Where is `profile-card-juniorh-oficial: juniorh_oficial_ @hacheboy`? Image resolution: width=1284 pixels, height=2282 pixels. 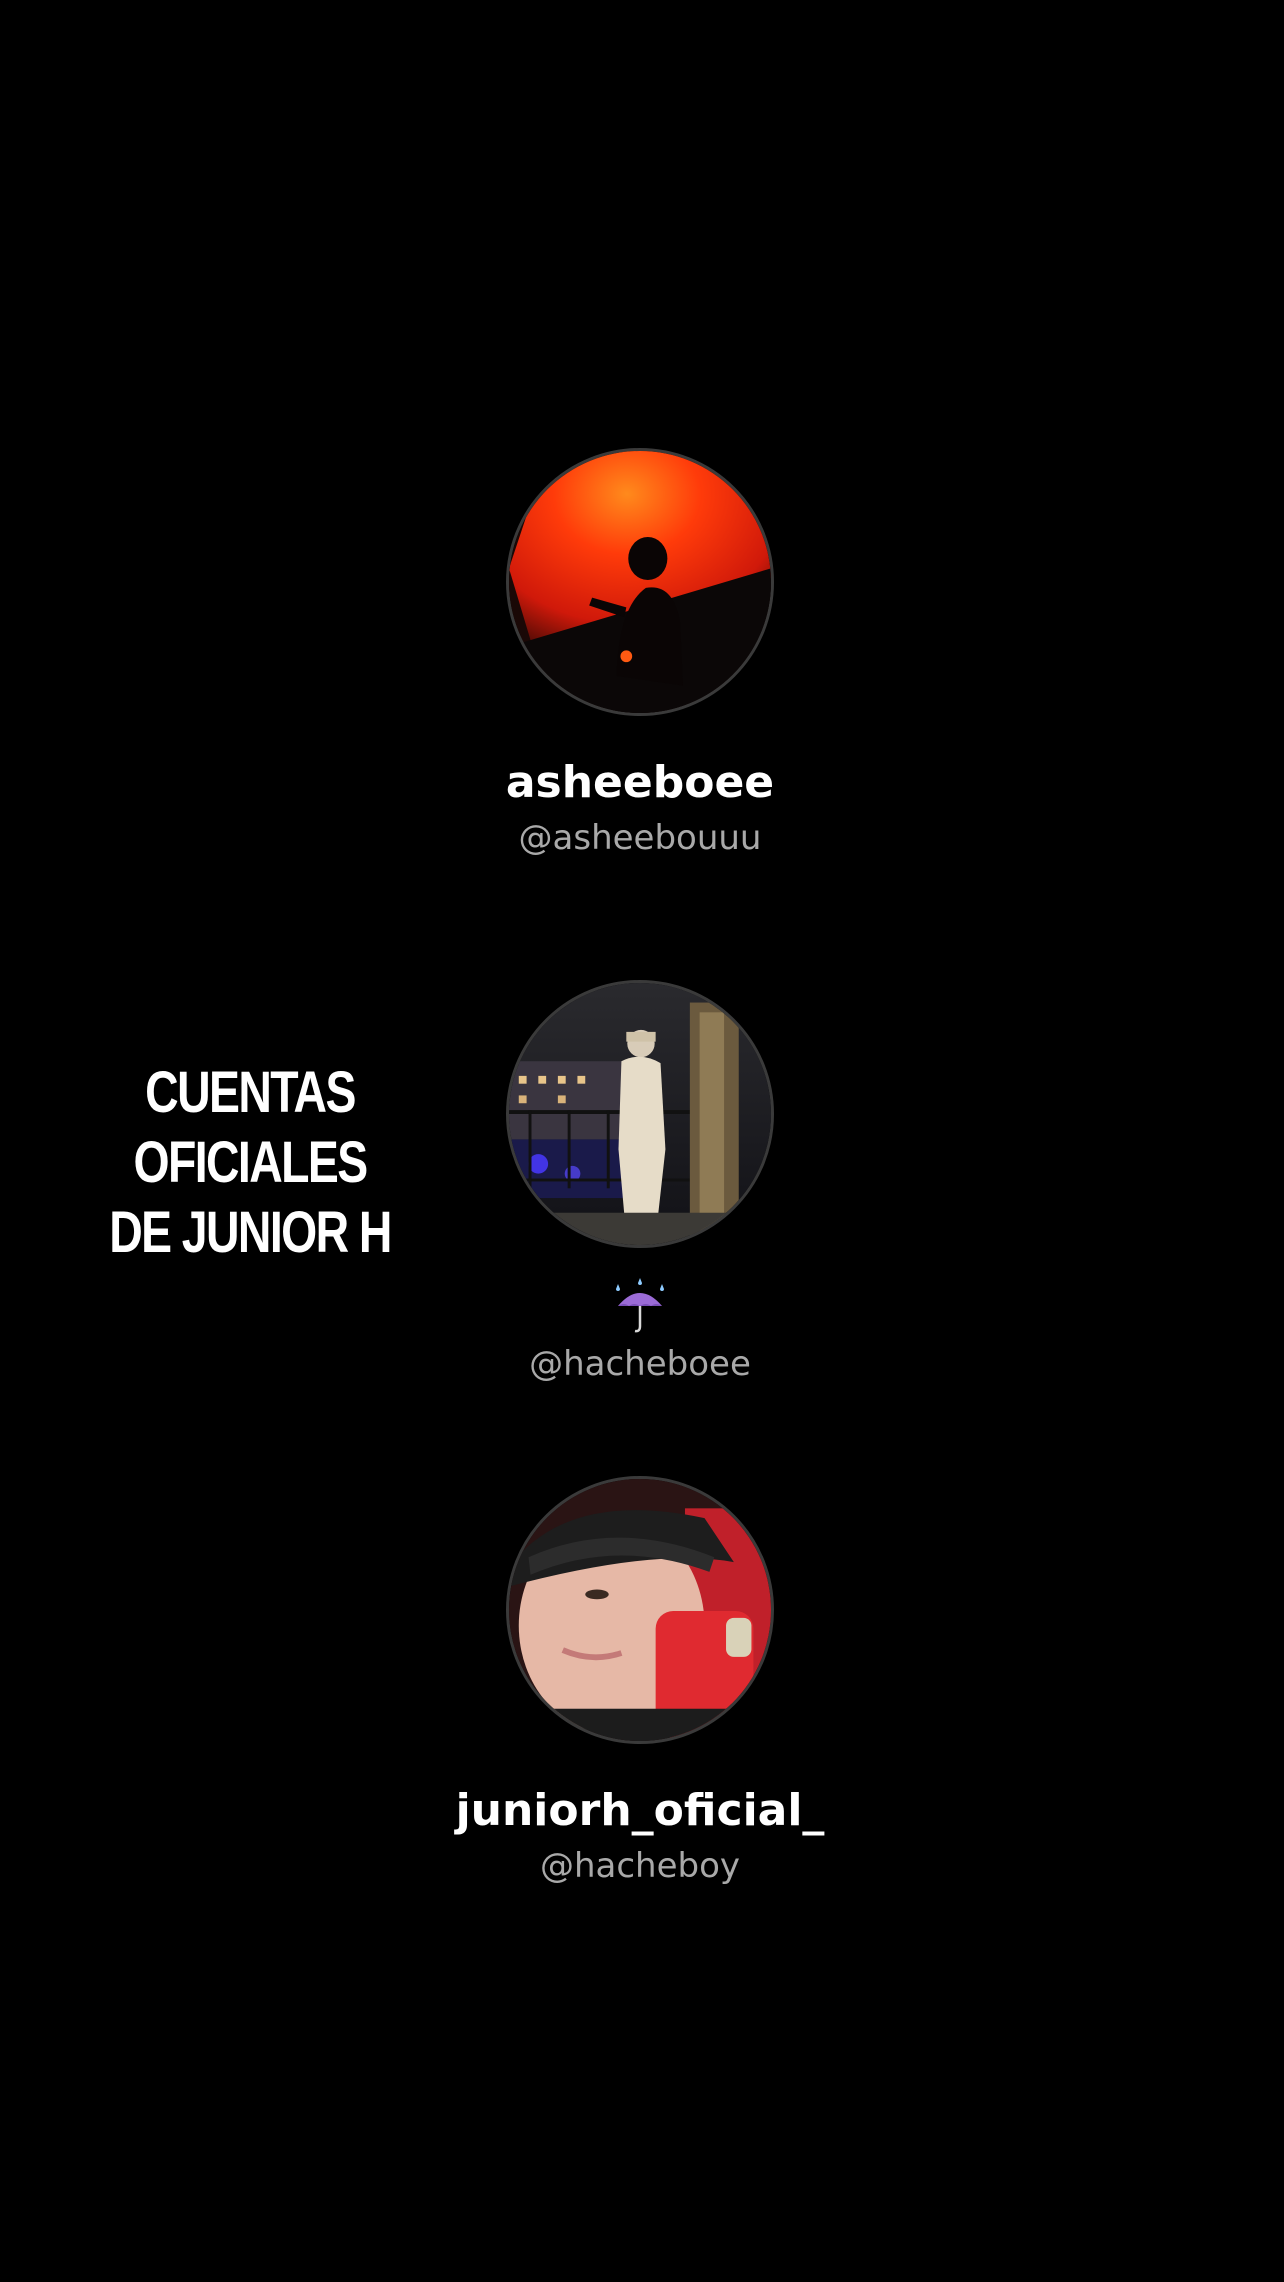 profile-card-juniorh-oficial: juniorh_oficial_ @hacheboy is located at coordinates (640, 1682).